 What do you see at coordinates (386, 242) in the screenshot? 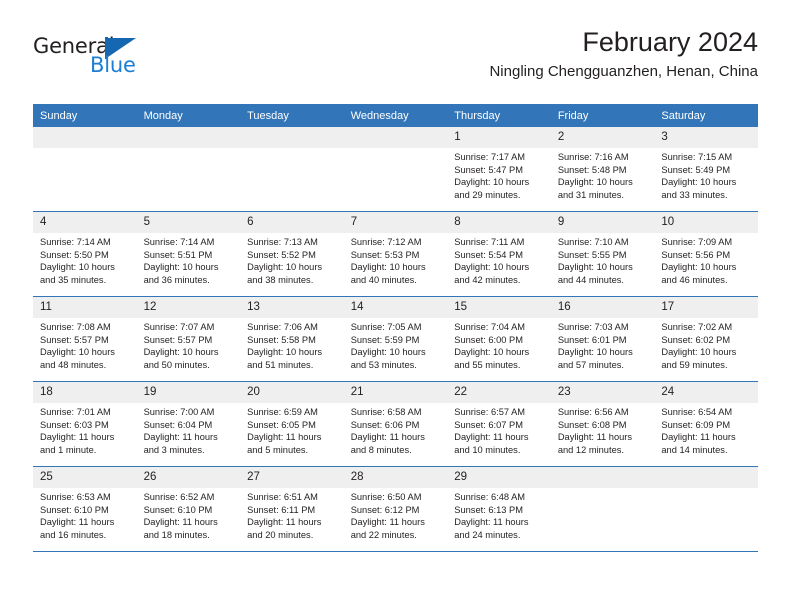
I see `sunrise-text: Sunrise: 7:12 AM` at bounding box center [386, 242].